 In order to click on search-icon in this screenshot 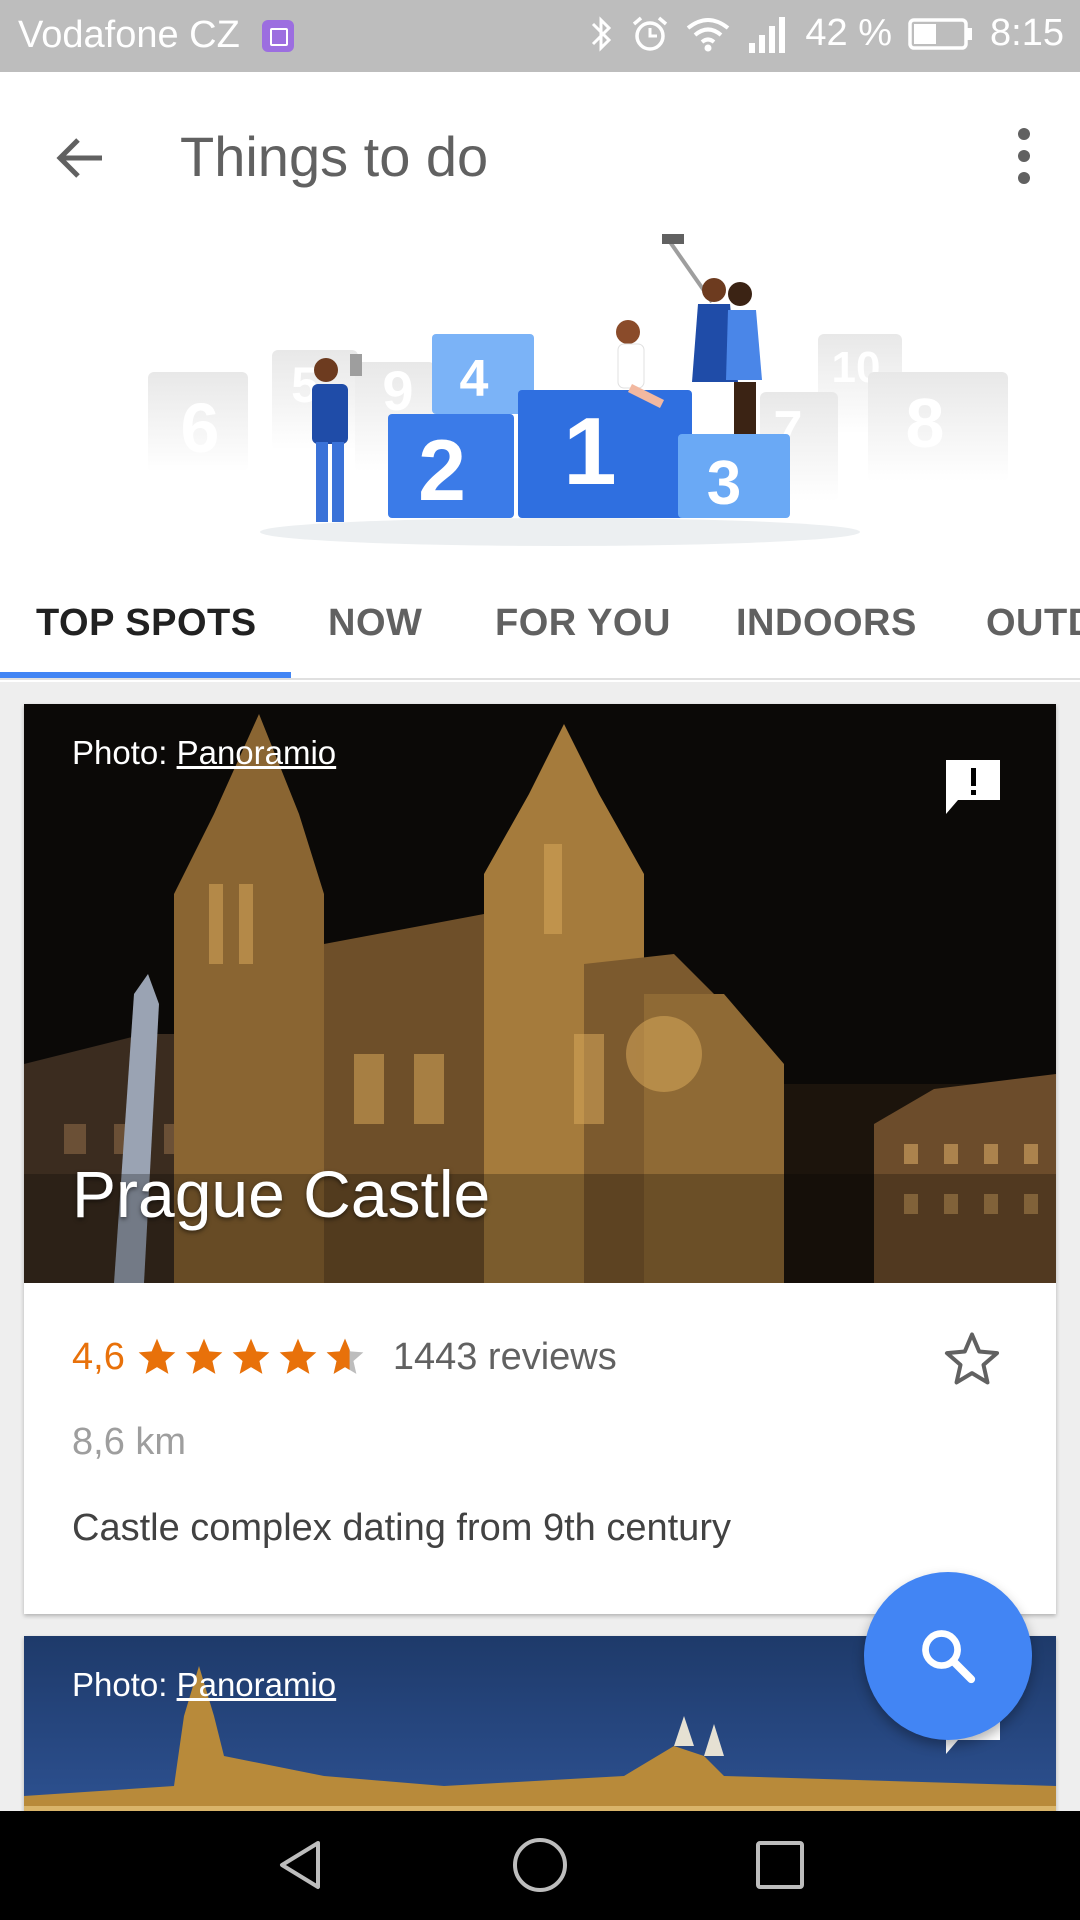, I will do `click(949, 1657)`.